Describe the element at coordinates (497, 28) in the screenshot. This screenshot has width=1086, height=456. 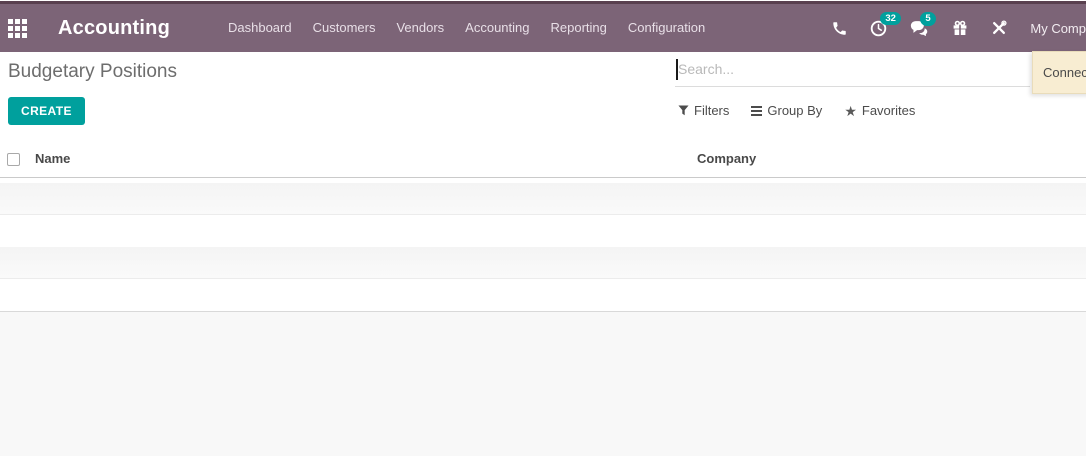
I see `nav-item-accounting: Accounting` at that location.